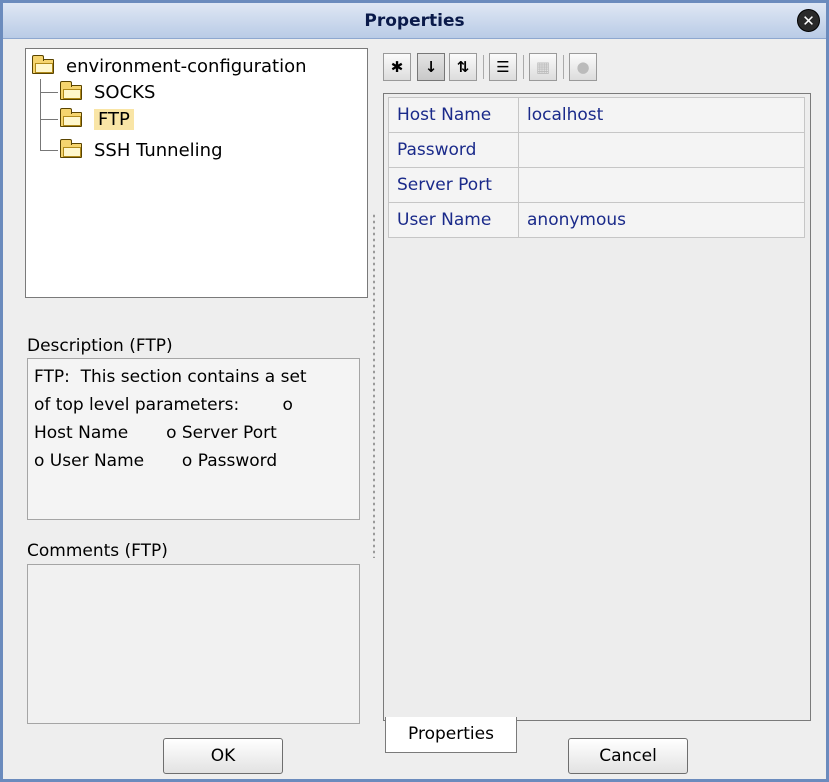 The width and height of the screenshot is (829, 782). I want to click on property-value: anonymous, so click(661, 220).